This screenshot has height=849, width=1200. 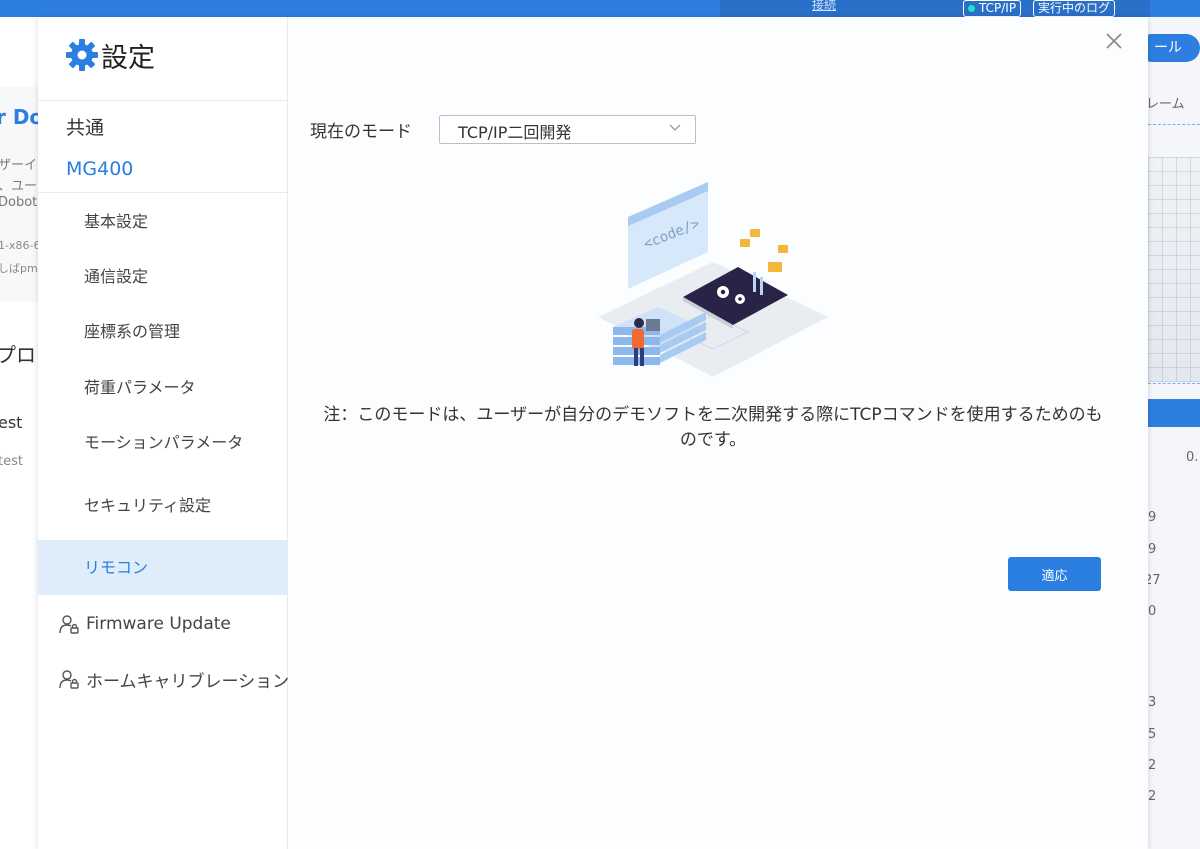 What do you see at coordinates (1174, 413) in the screenshot?
I see `background-blue-strip` at bounding box center [1174, 413].